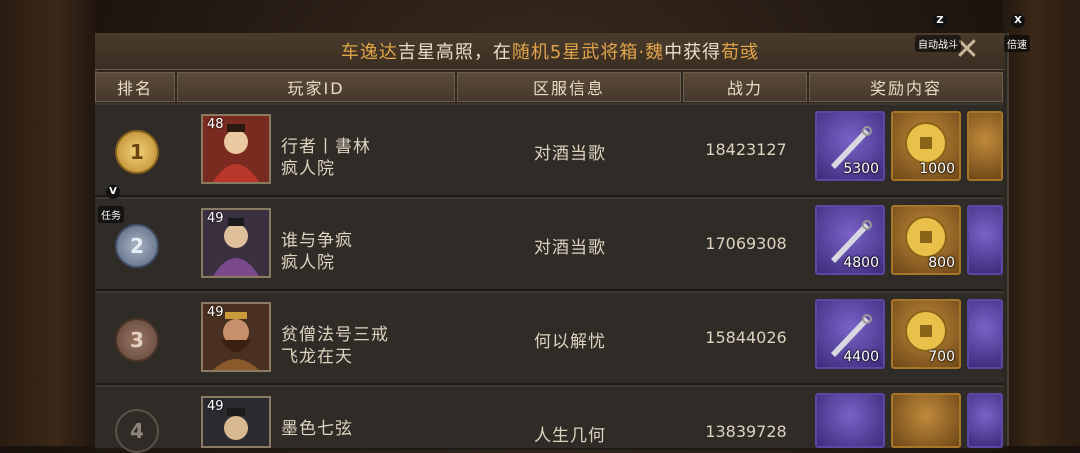  I want to click on task-button: 任务, so click(111, 214).